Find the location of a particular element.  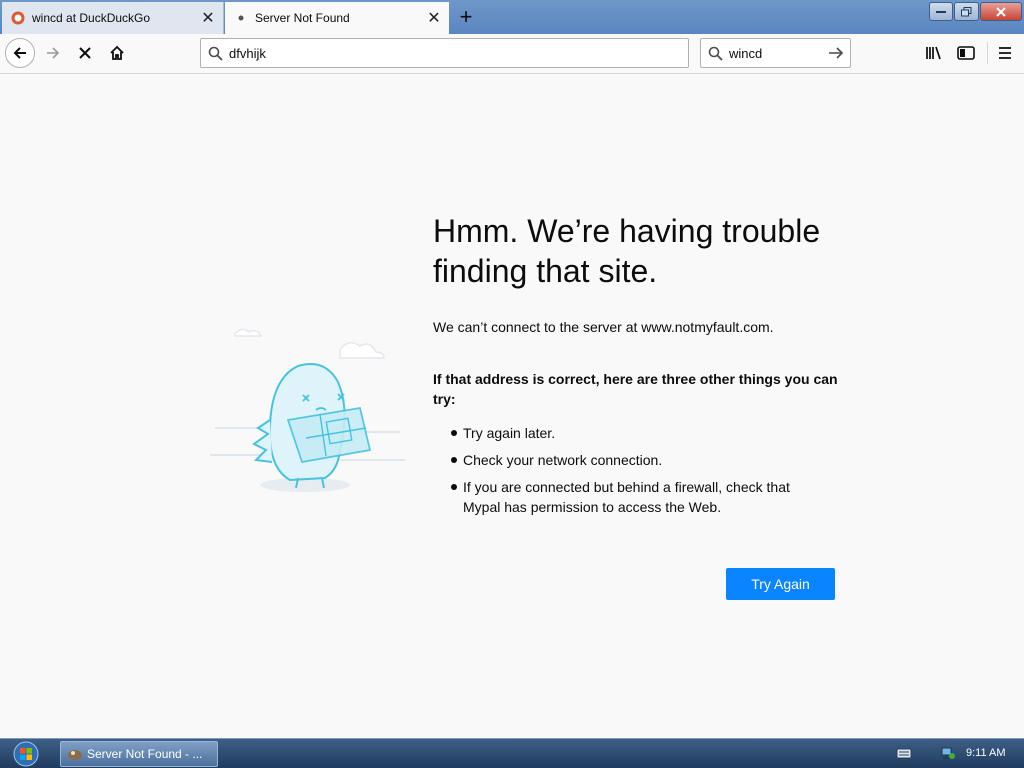

browser-app-icon is located at coordinates (75, 755).